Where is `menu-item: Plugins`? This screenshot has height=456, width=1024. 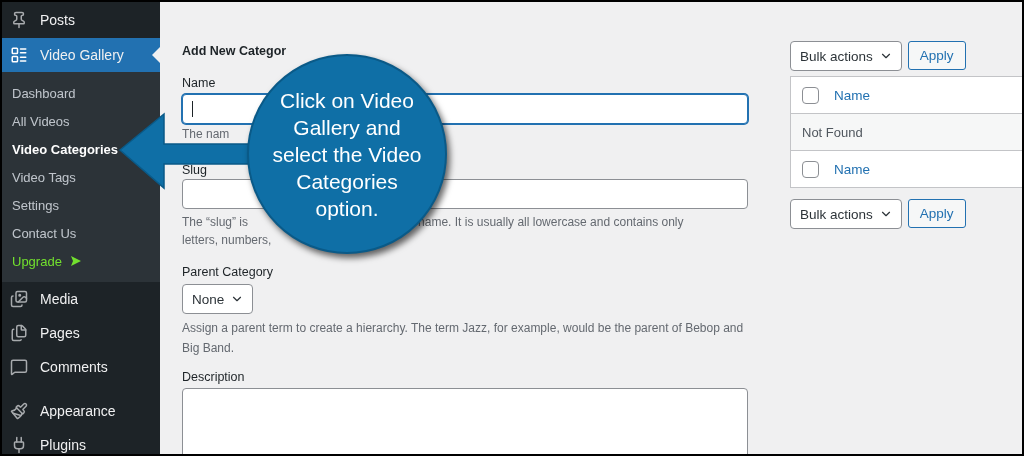 menu-item: Plugins is located at coordinates (81, 441).